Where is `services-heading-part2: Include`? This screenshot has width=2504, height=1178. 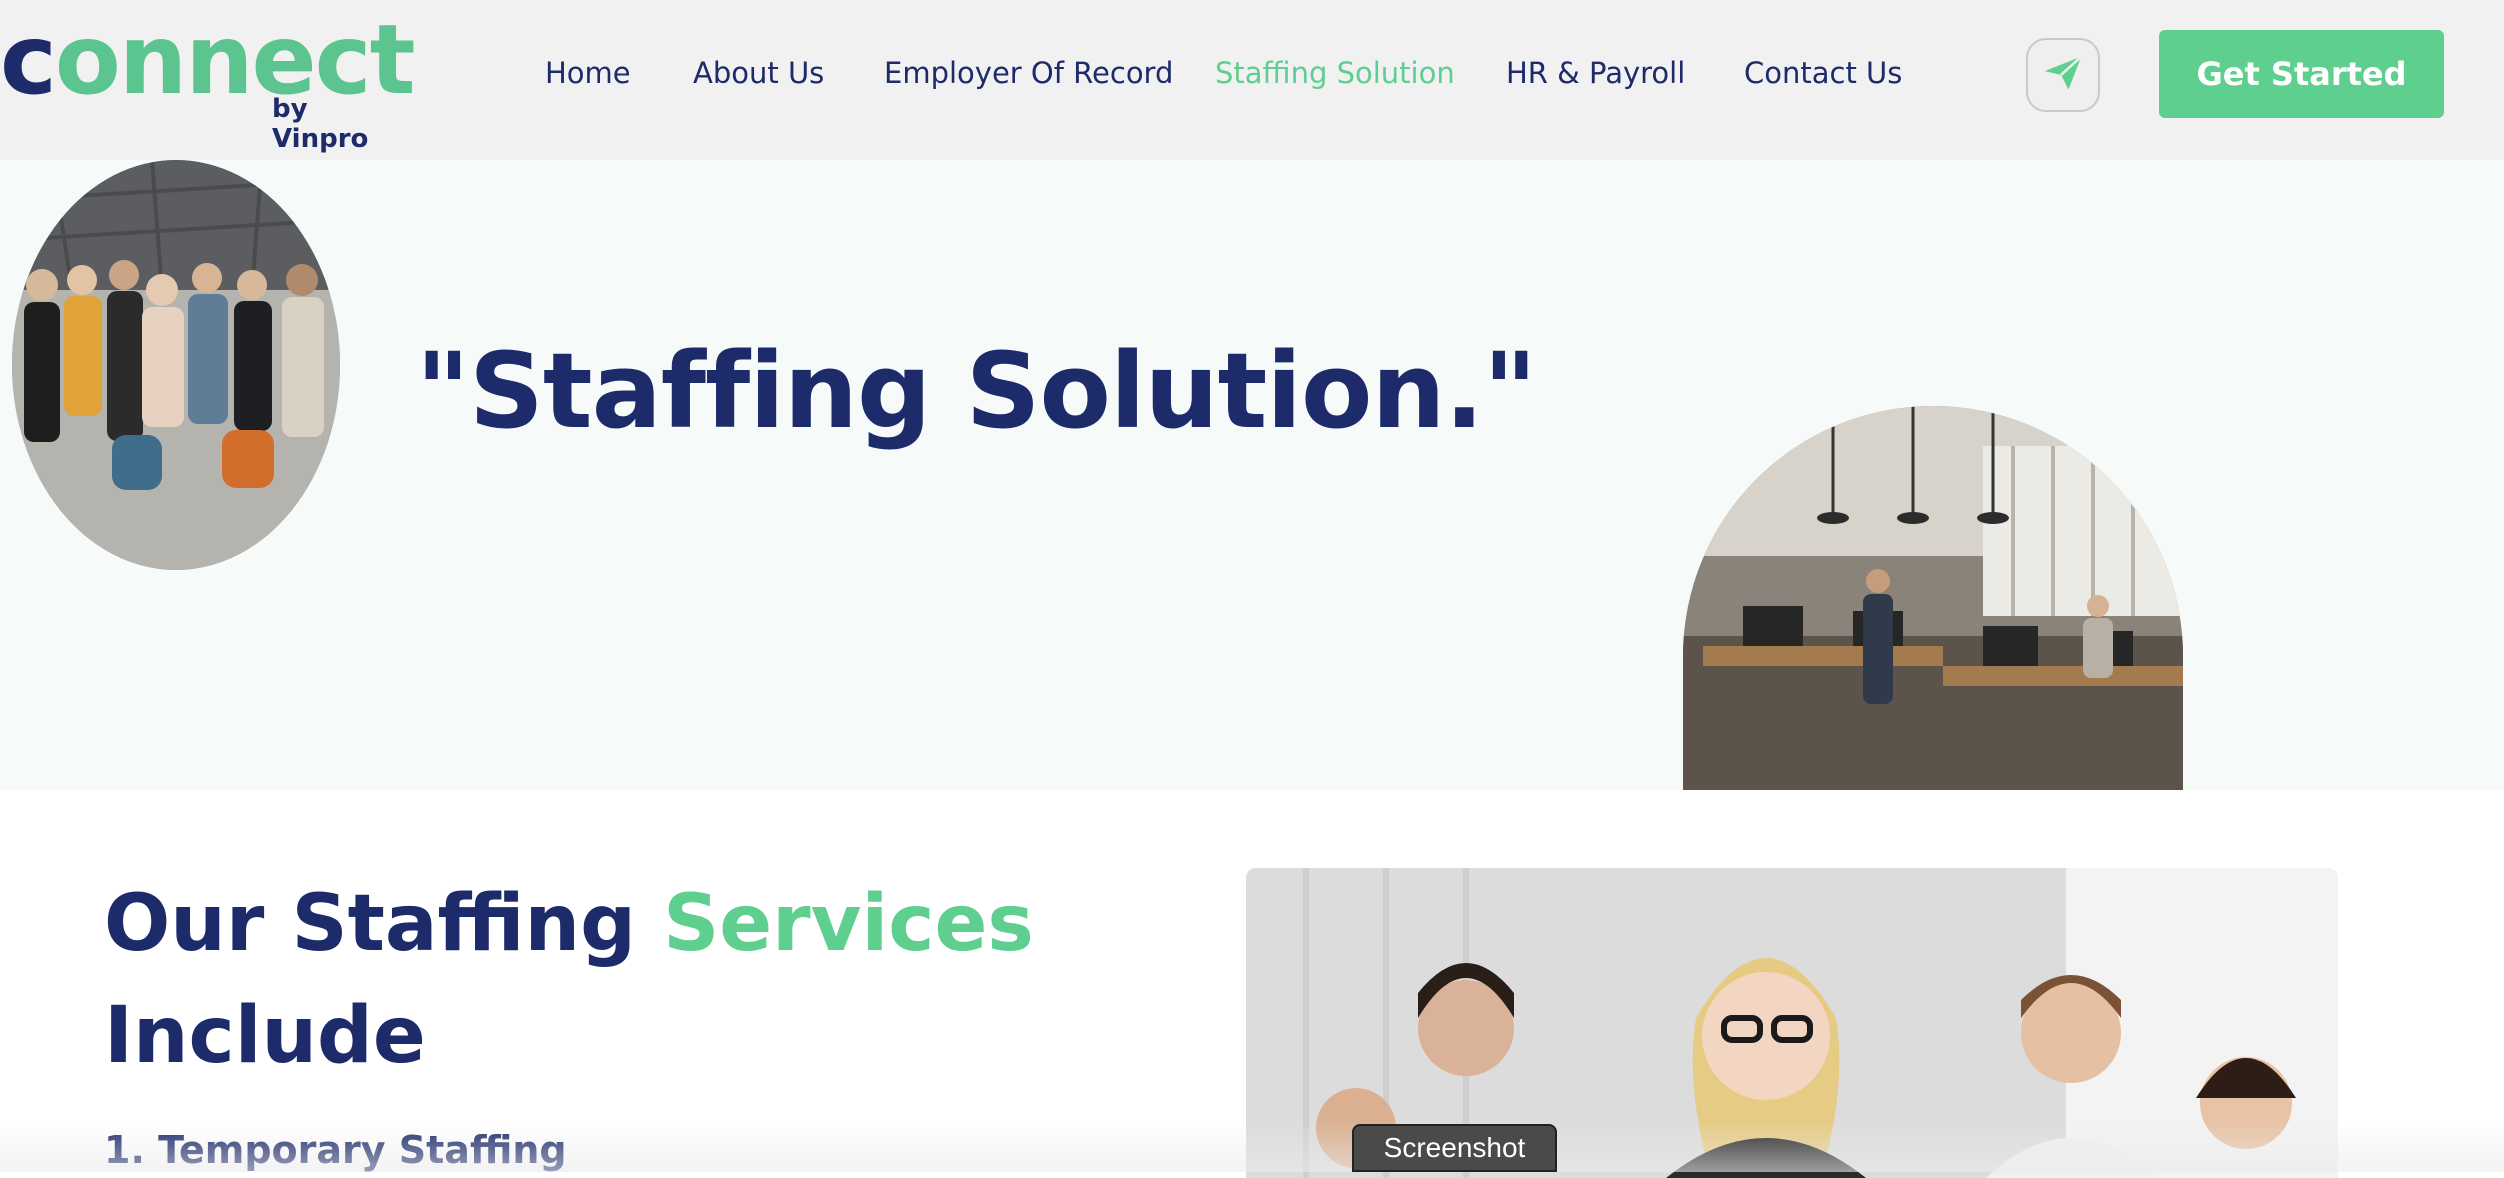
services-heading-part2: Include is located at coordinates (265, 1036).